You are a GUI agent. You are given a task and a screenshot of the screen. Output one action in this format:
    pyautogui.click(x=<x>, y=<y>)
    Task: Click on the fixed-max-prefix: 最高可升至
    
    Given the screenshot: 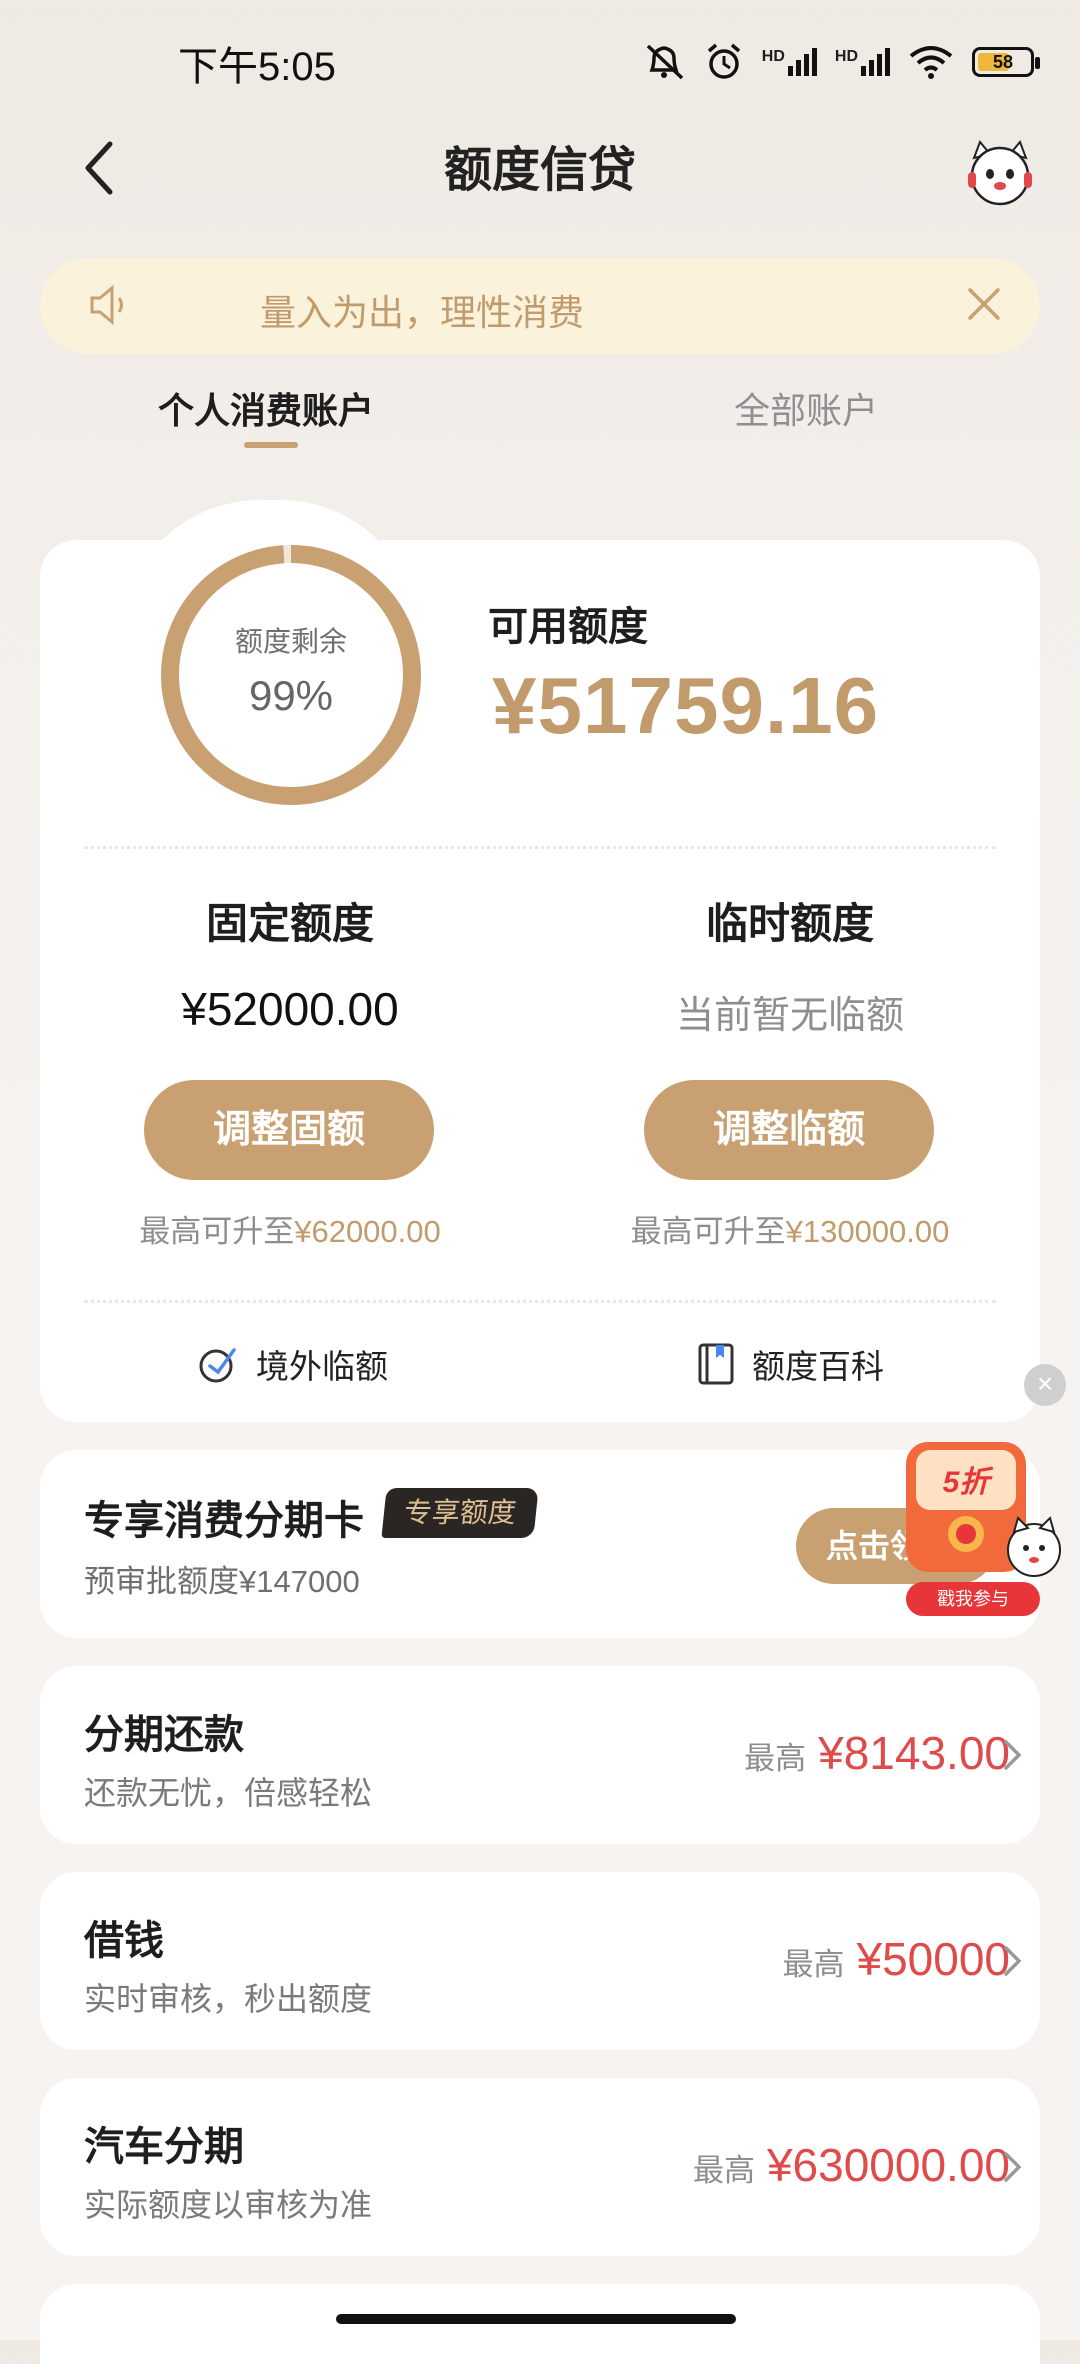 What is the action you would take?
    pyautogui.click(x=217, y=1231)
    